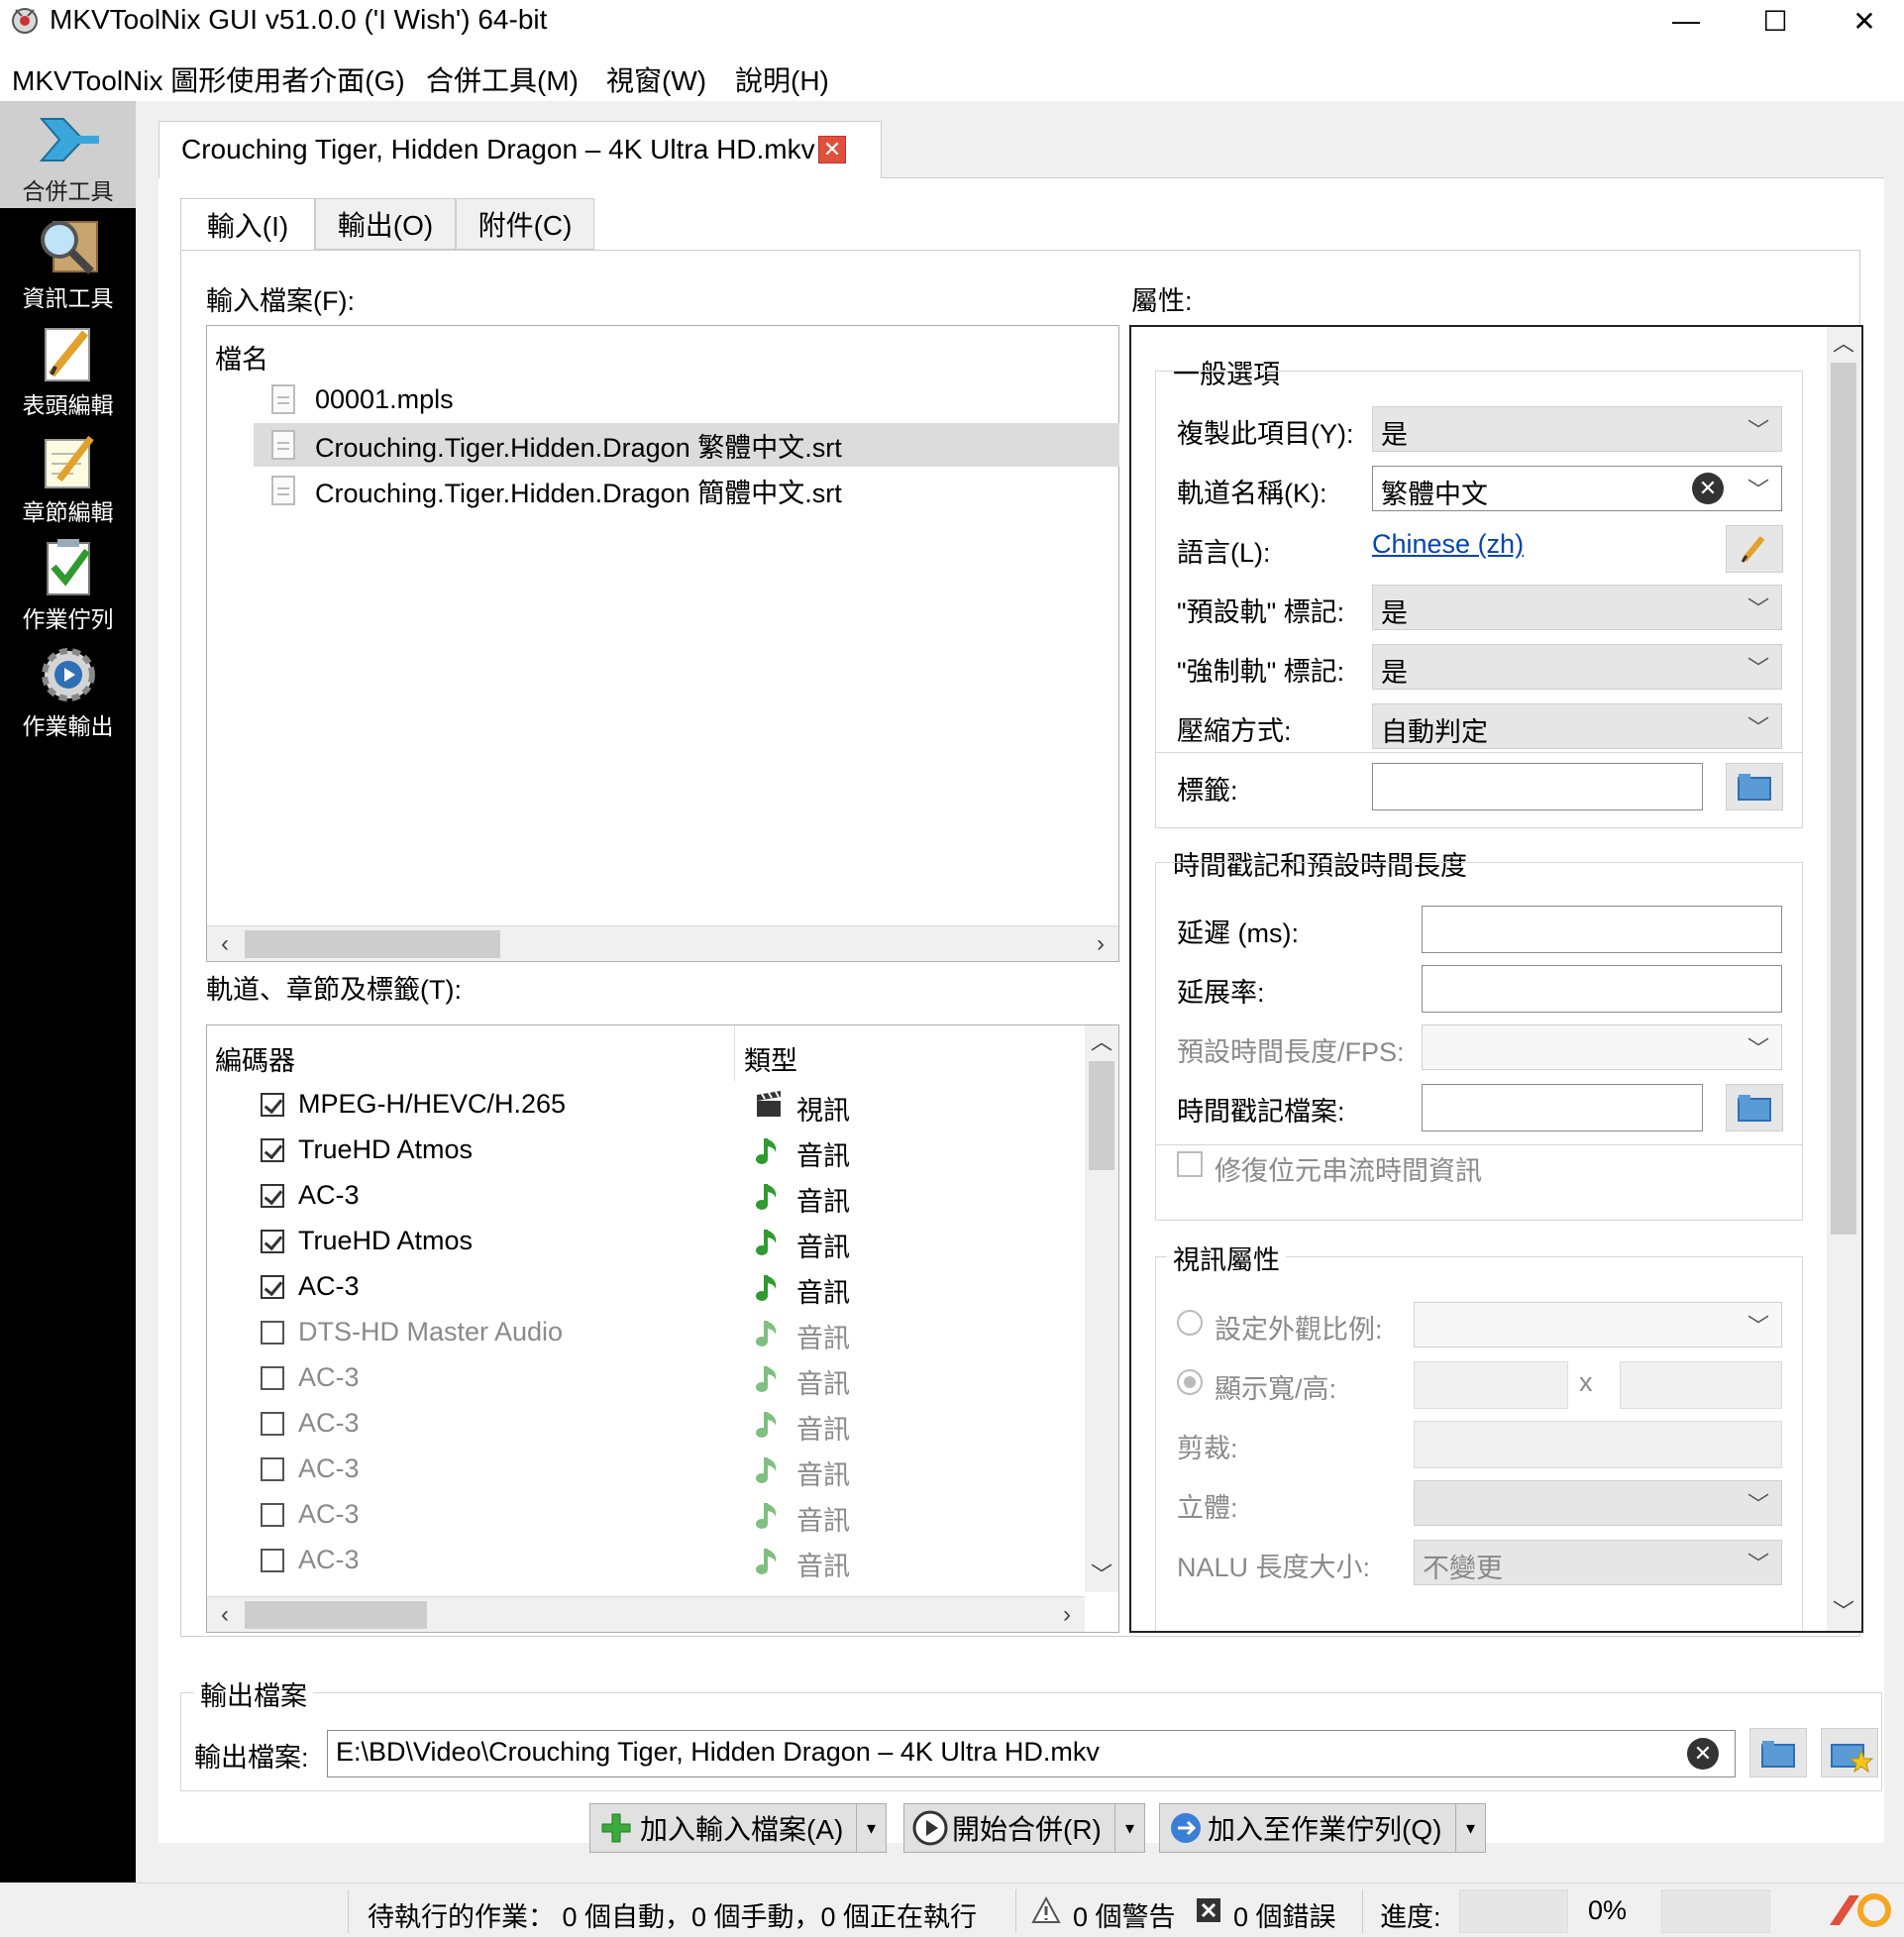 The height and width of the screenshot is (1937, 1904). Describe the element at coordinates (1701, 1385) in the screenshot. I see `display-height-input` at that location.